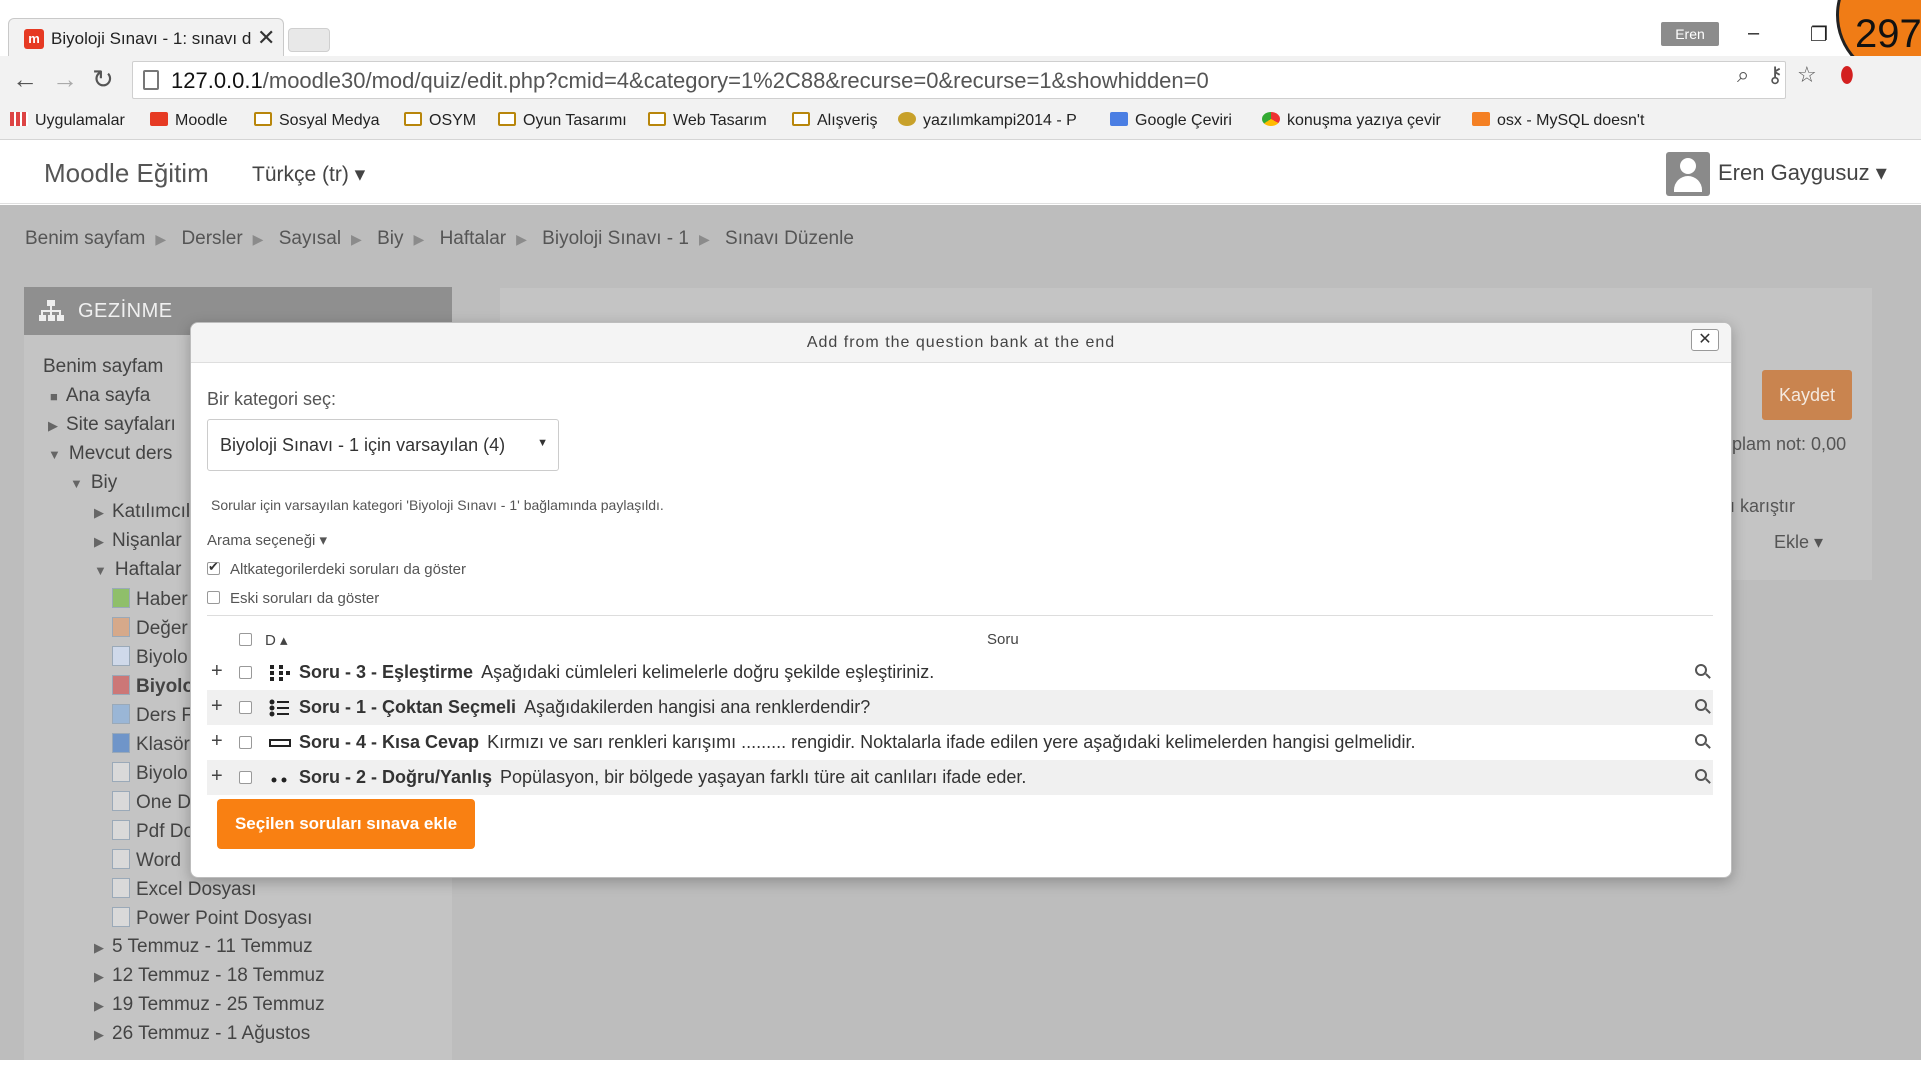 The width and height of the screenshot is (1921, 1080). I want to click on browser-tab: m Biyoloji Sınavı - 1: sınavı d ✕, so click(146, 38).